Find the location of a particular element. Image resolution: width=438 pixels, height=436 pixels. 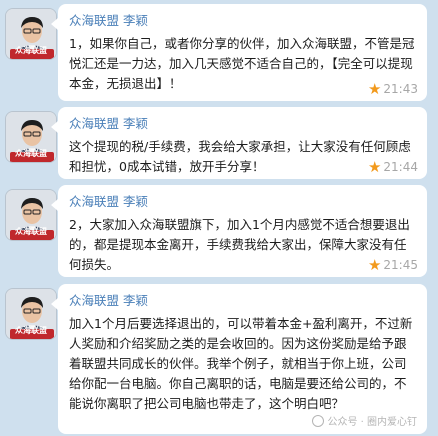

message-meta: ★ 21:44 is located at coordinates (393, 167).